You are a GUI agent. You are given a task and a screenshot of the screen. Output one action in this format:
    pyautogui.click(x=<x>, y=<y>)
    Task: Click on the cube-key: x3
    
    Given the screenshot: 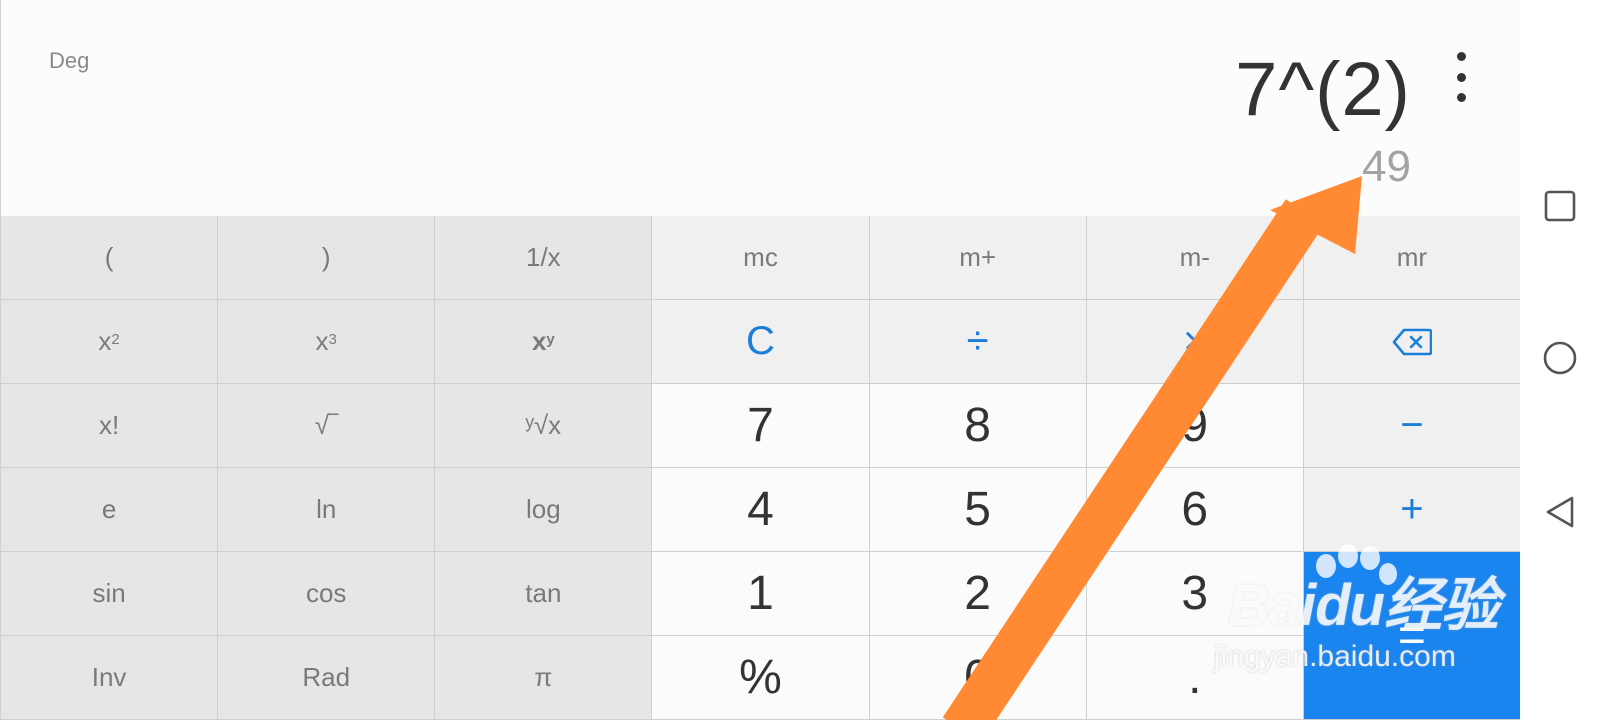 What is the action you would take?
    pyautogui.click(x=327, y=342)
    